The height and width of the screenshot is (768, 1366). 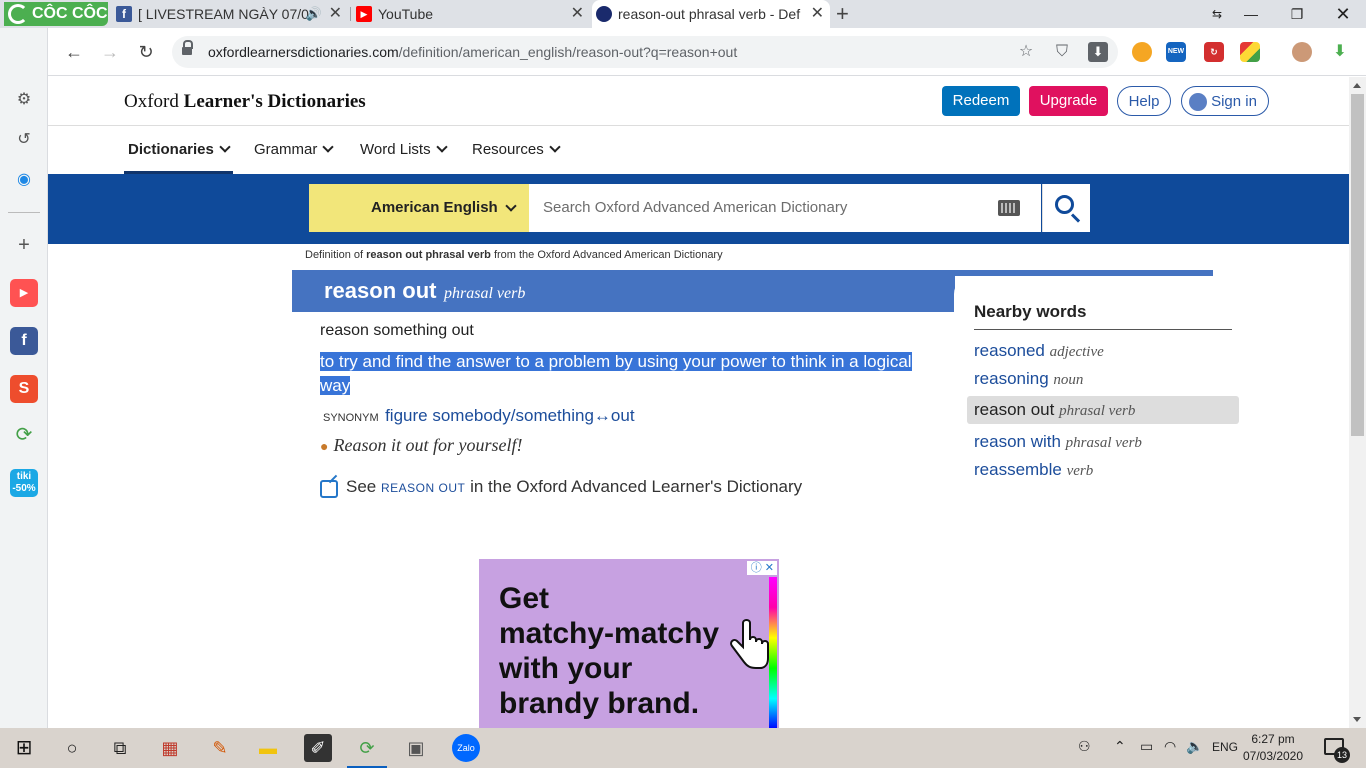 What do you see at coordinates (981, 101) in the screenshot?
I see `redeem-button: Redeem` at bounding box center [981, 101].